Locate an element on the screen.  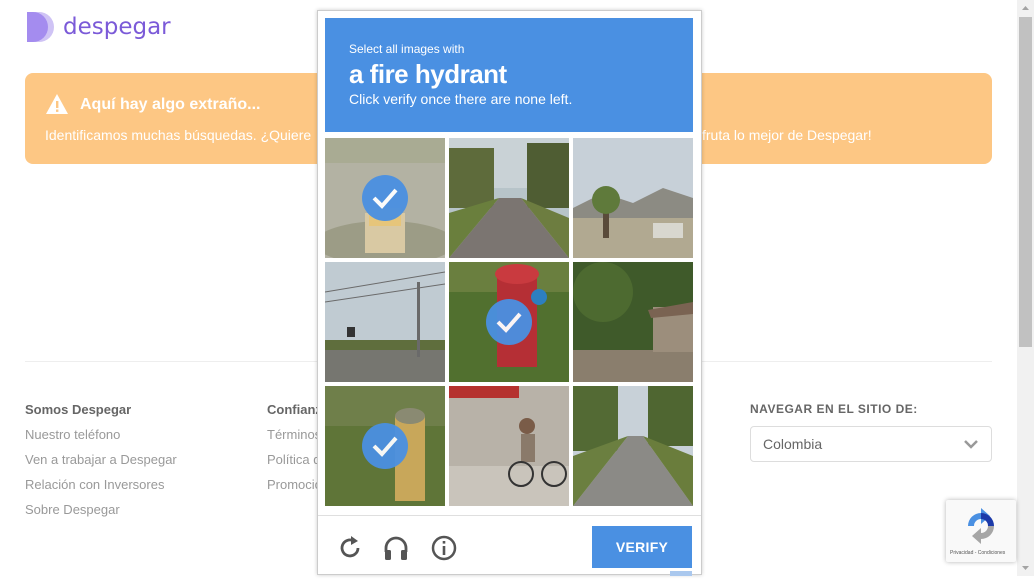
recaptcha-badge: Privacidad - Condiciones is located at coordinates (981, 531).